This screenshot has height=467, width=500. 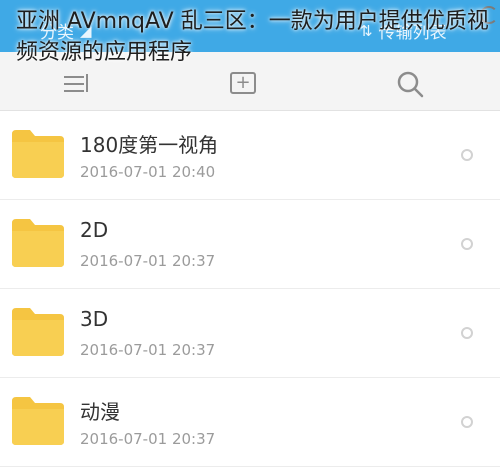 I want to click on folder-name: 3D, so click(x=94, y=319).